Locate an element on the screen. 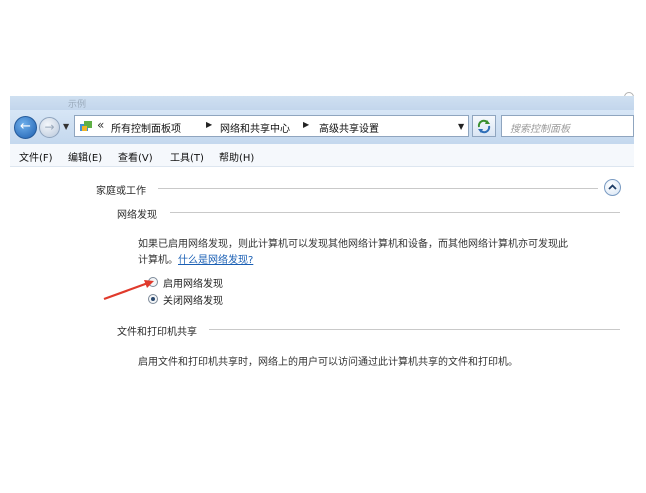 This screenshot has height=493, width=646. file-sharing-description: 启用文件和打印机共享时，网络上的用户可以访问通过此计算机共享的文件和打印机。 is located at coordinates (328, 362).